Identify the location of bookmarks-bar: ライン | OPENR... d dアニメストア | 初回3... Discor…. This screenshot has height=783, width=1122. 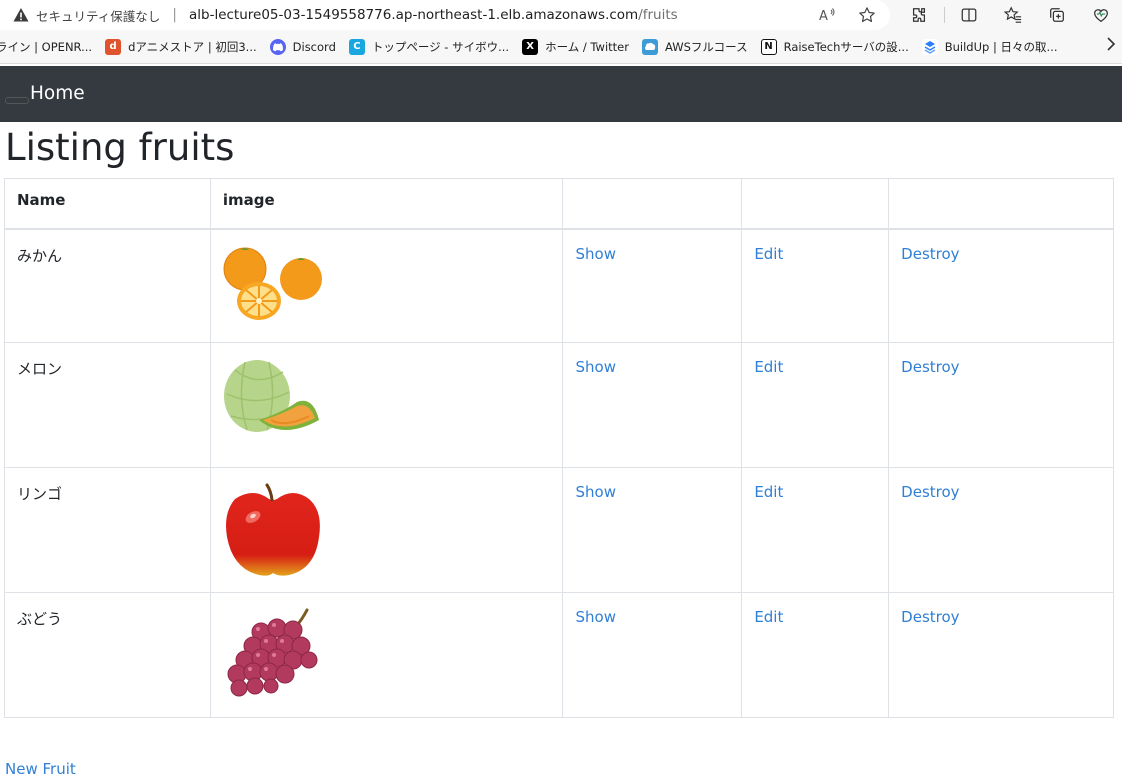
(561, 47).